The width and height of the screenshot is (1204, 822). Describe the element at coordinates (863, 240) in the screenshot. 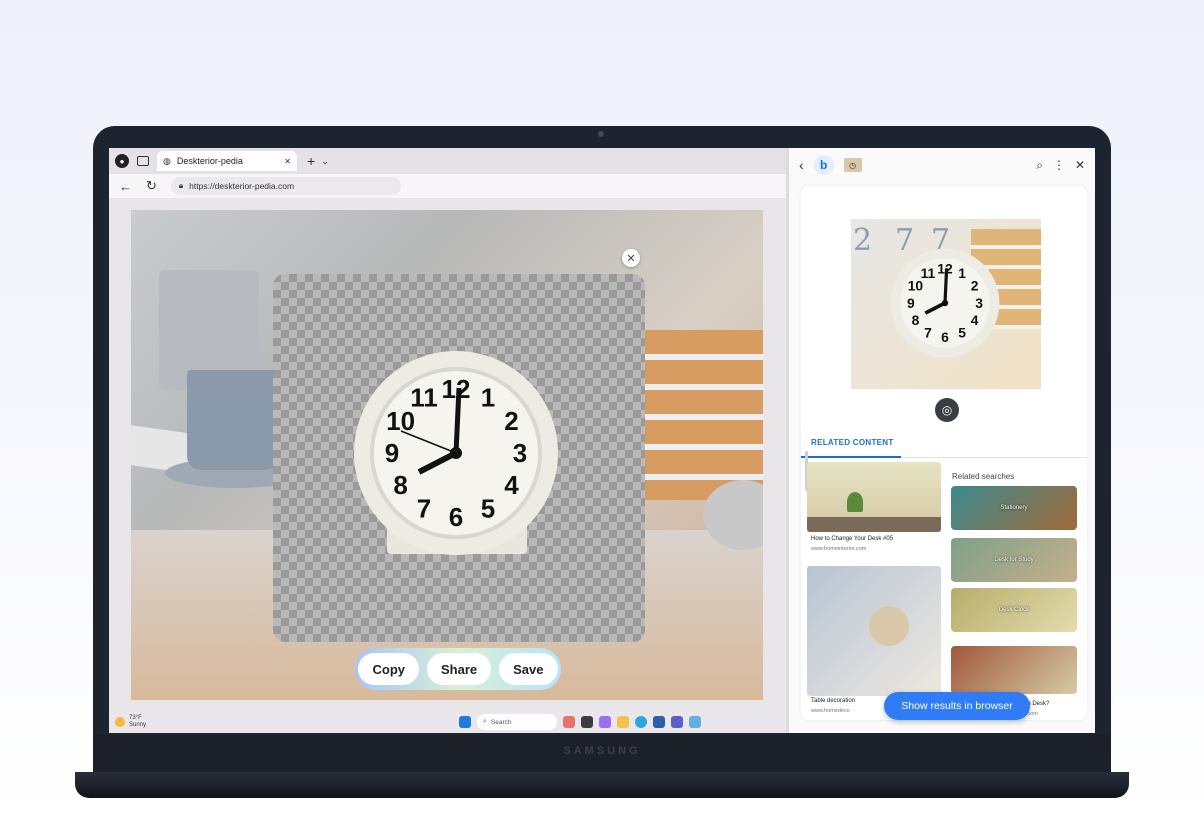

I see `preview-number: 2` at that location.